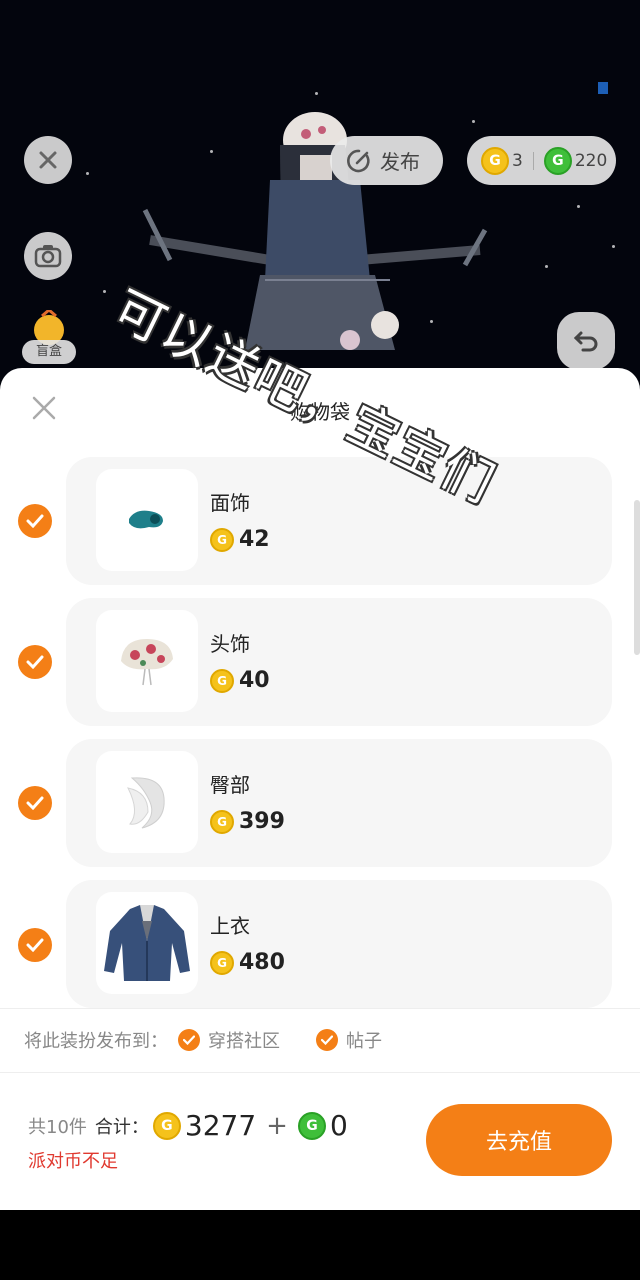  Describe the element at coordinates (339, 662) in the screenshot. I see `cart-item: 头饰 G 40` at that location.